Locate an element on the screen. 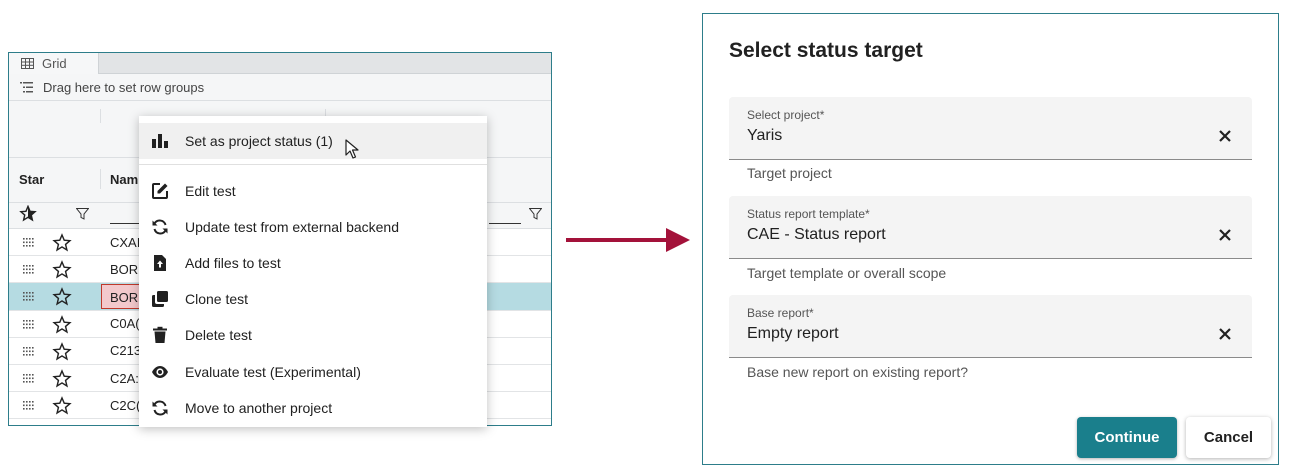  column-header-name: Nam is located at coordinates (124, 179).